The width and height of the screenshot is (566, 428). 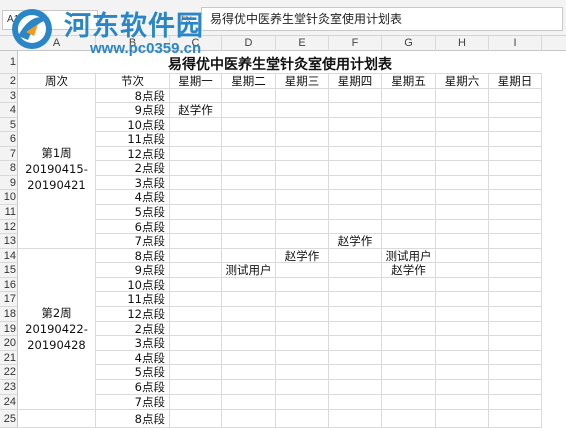 What do you see at coordinates (9, 285) in the screenshot?
I see `row-header-16: 16` at bounding box center [9, 285].